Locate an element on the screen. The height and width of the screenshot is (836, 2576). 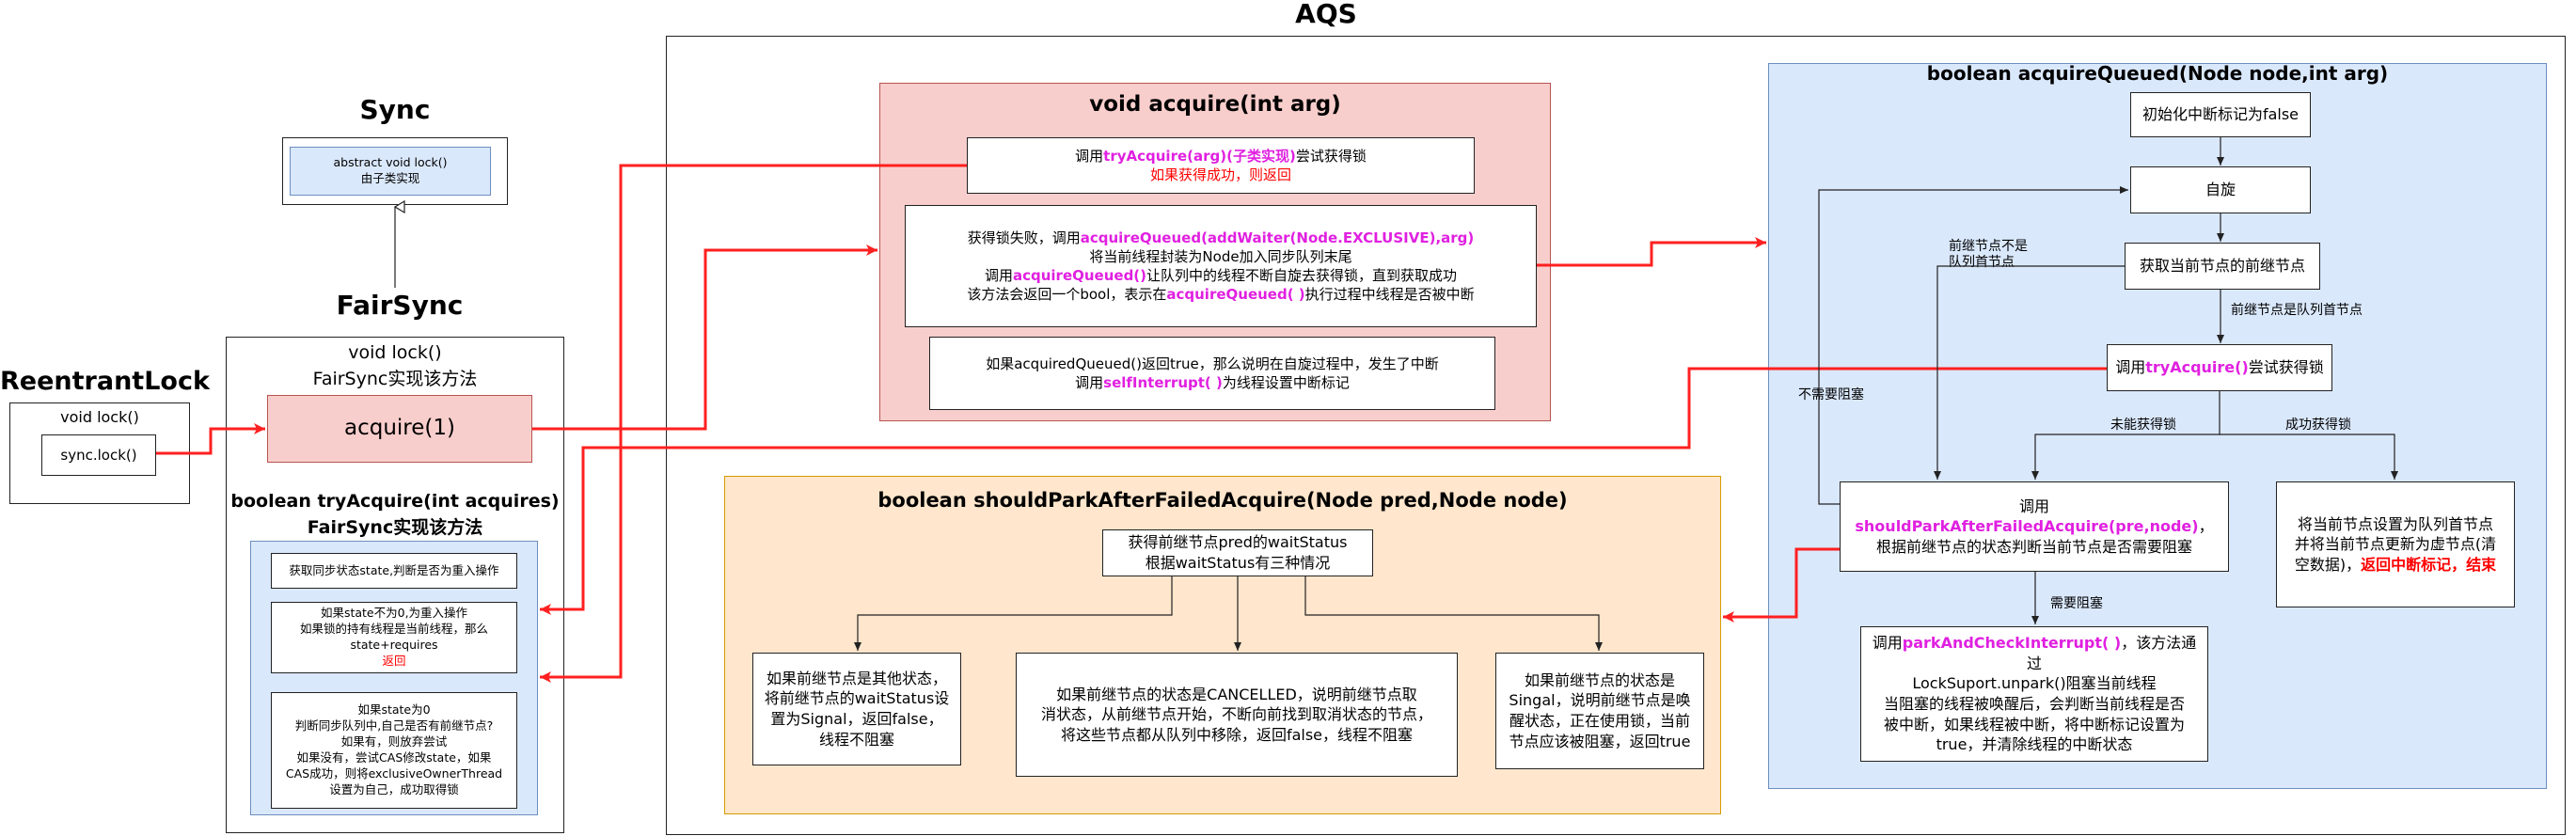
reentrant-lock-label: void lock() is located at coordinates (99, 417).